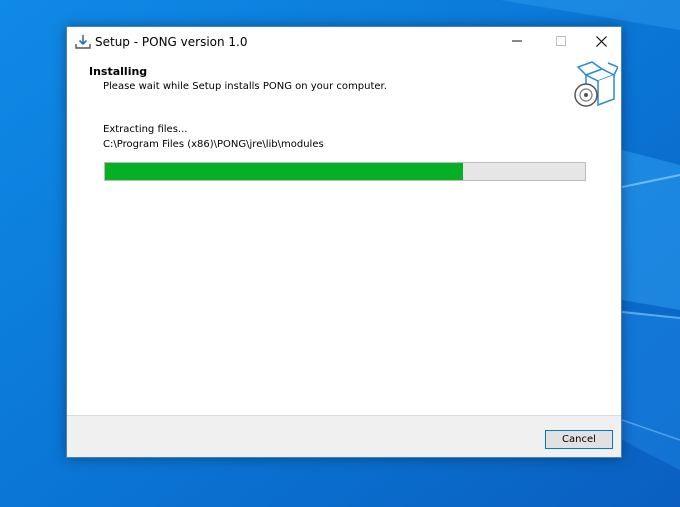 The height and width of the screenshot is (507, 680). What do you see at coordinates (596, 84) in the screenshot?
I see `package-box-disc-icon` at bounding box center [596, 84].